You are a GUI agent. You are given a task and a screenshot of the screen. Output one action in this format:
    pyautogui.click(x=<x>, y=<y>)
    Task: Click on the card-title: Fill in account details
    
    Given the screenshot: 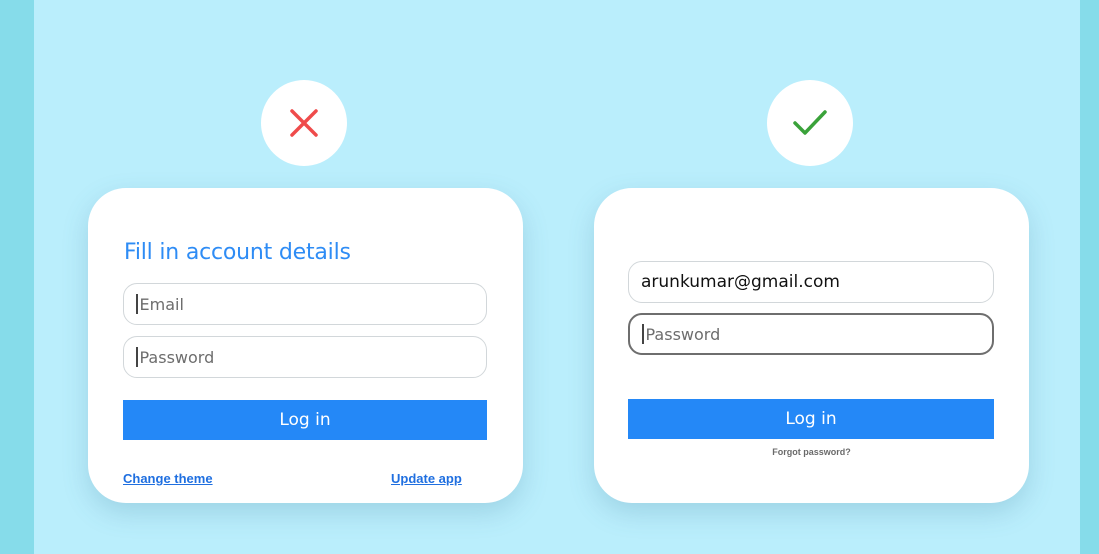 What is the action you would take?
    pyautogui.click(x=237, y=252)
    